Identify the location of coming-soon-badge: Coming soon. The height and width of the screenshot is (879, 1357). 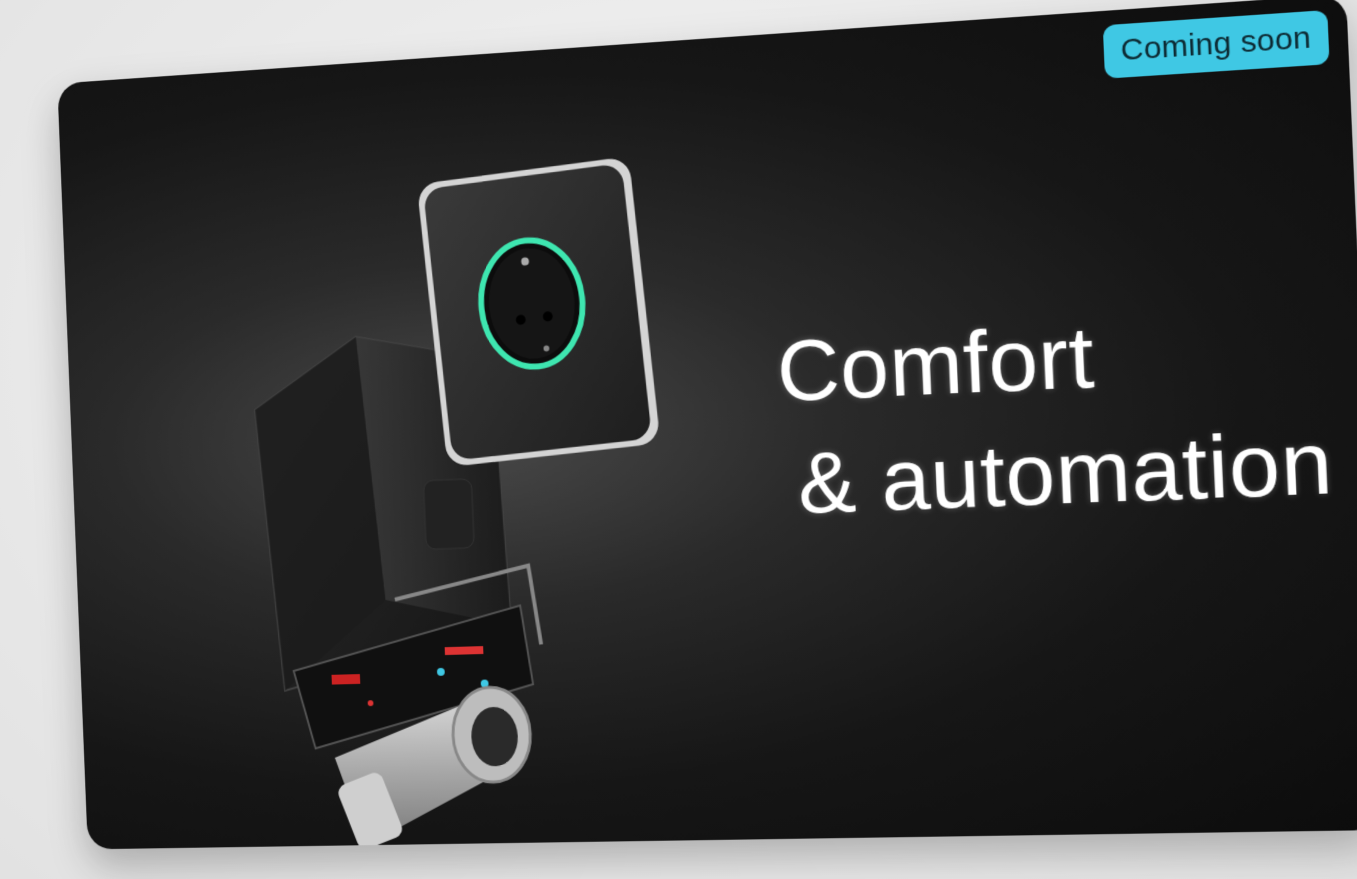
(1216, 44).